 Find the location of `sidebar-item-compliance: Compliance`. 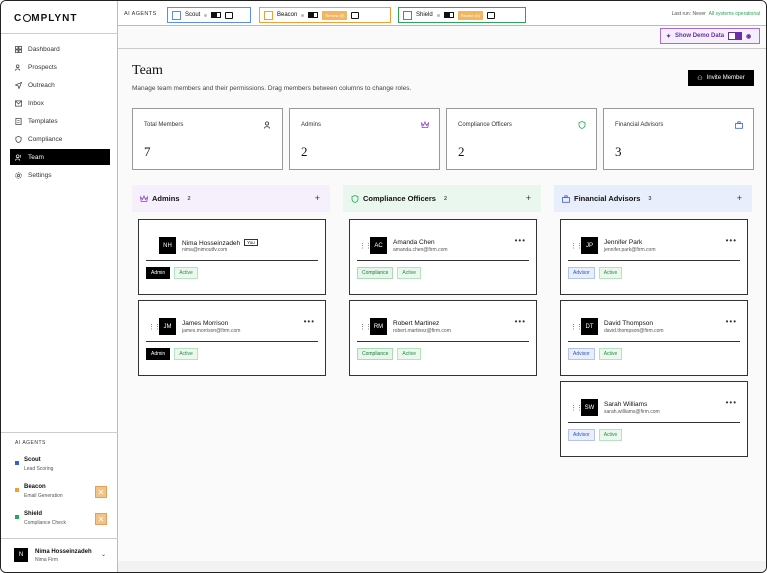

sidebar-item-compliance: Compliance is located at coordinates (60, 139).